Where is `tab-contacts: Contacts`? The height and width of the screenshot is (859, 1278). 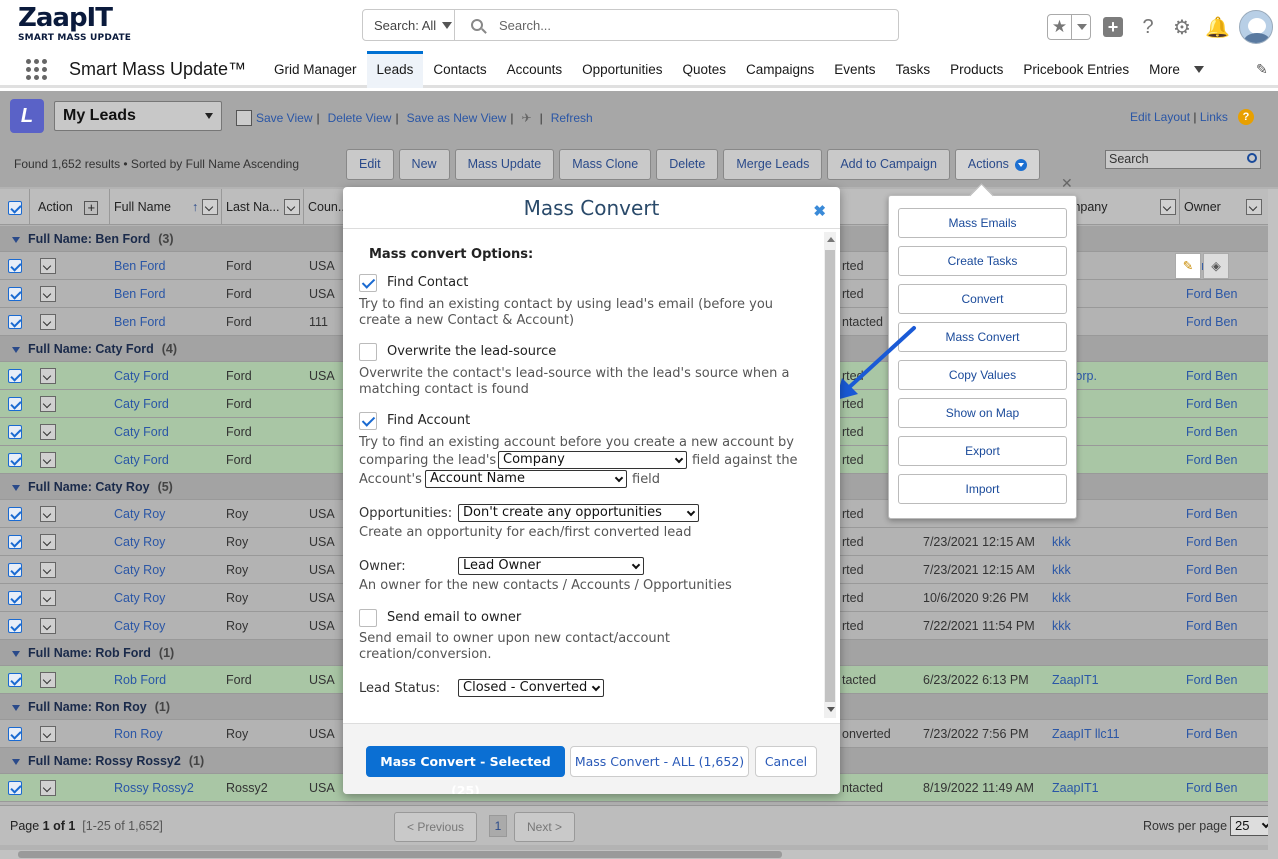 tab-contacts: Contacts is located at coordinates (459, 69).